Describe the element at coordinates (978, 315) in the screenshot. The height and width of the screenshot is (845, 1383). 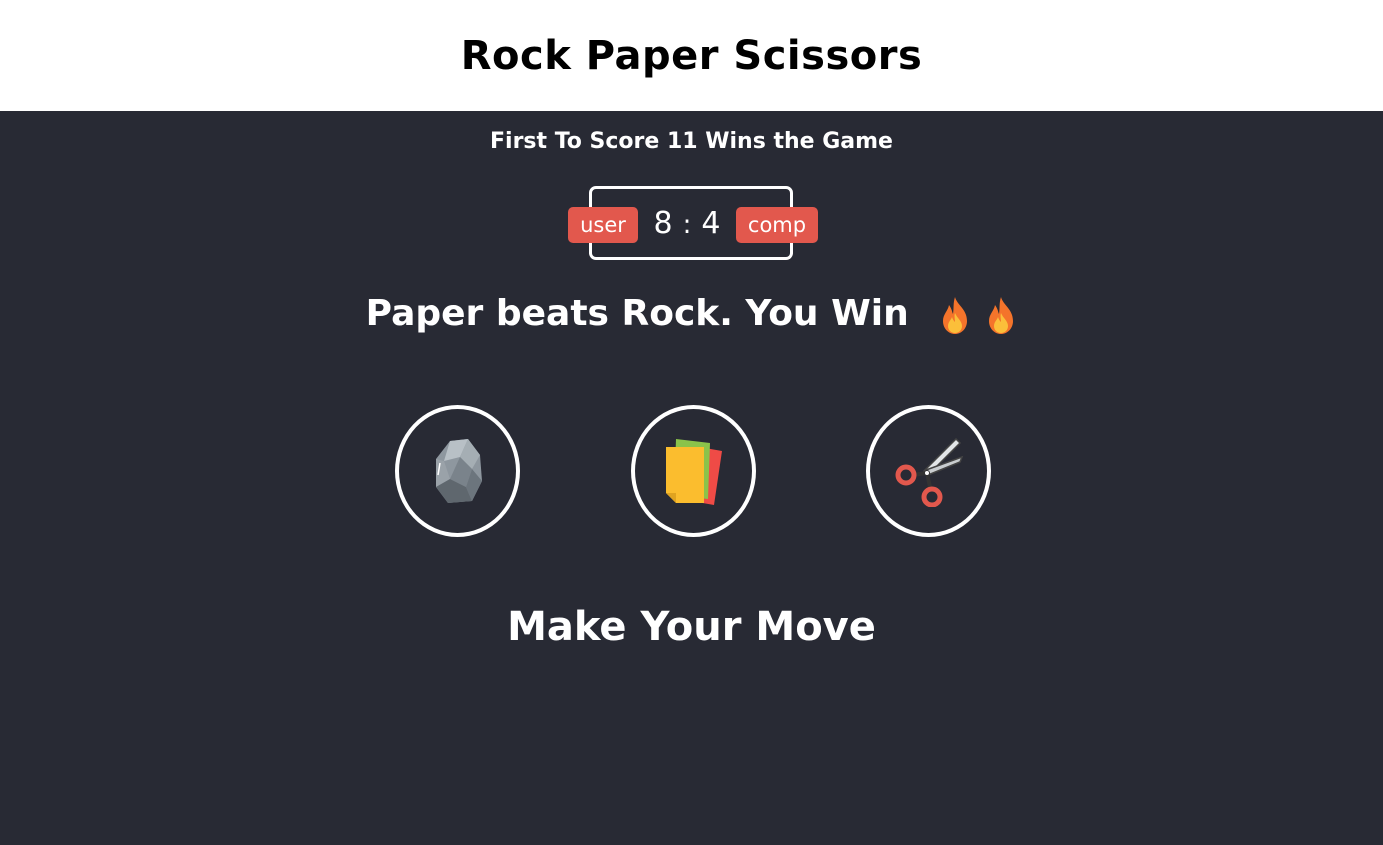
I see `result-icons` at that location.